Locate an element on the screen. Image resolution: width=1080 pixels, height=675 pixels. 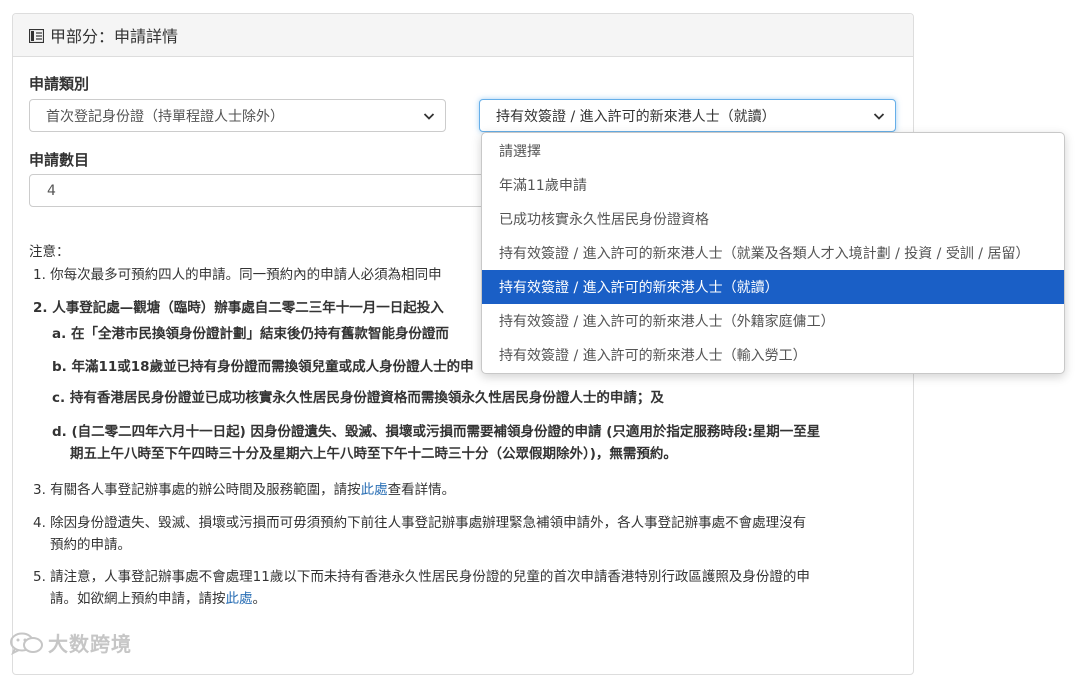
note-5-text: 請。如欲網上預約申請，請按 is located at coordinates (138, 599).